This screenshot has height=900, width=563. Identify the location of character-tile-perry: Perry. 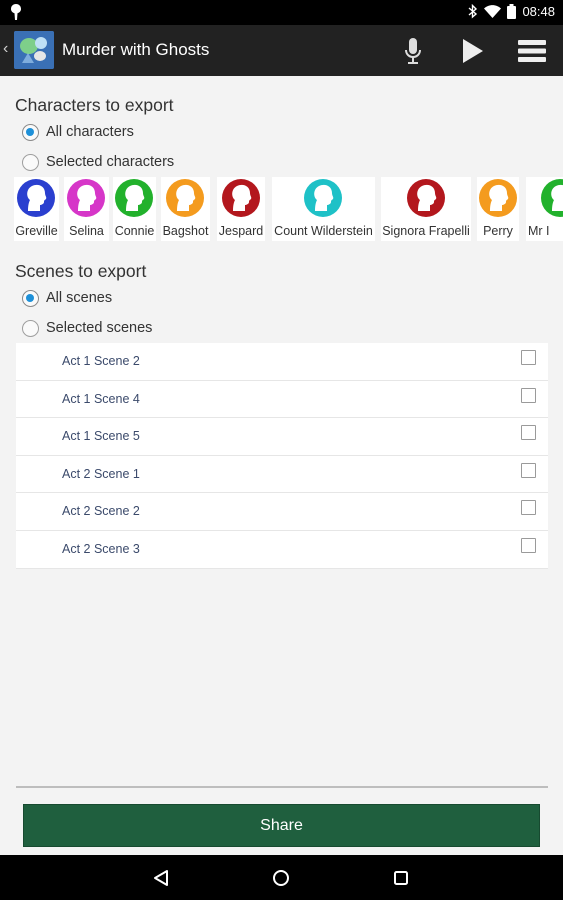
(498, 209).